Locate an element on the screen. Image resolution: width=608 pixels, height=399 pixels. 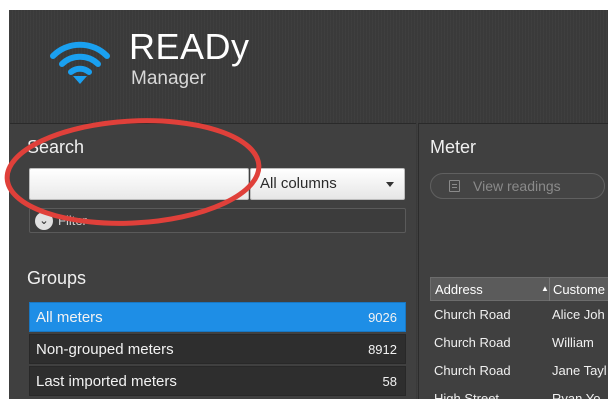
cell-customer: Ryan Yo is located at coordinates (576, 395).